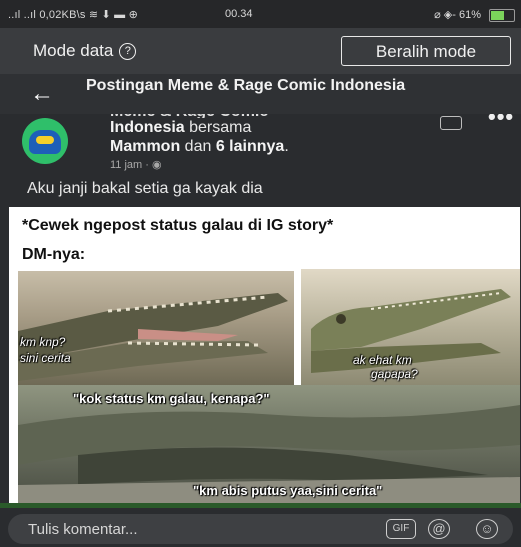  What do you see at coordinates (487, 529) in the screenshot?
I see `emoji-icon: ☺` at bounding box center [487, 529].